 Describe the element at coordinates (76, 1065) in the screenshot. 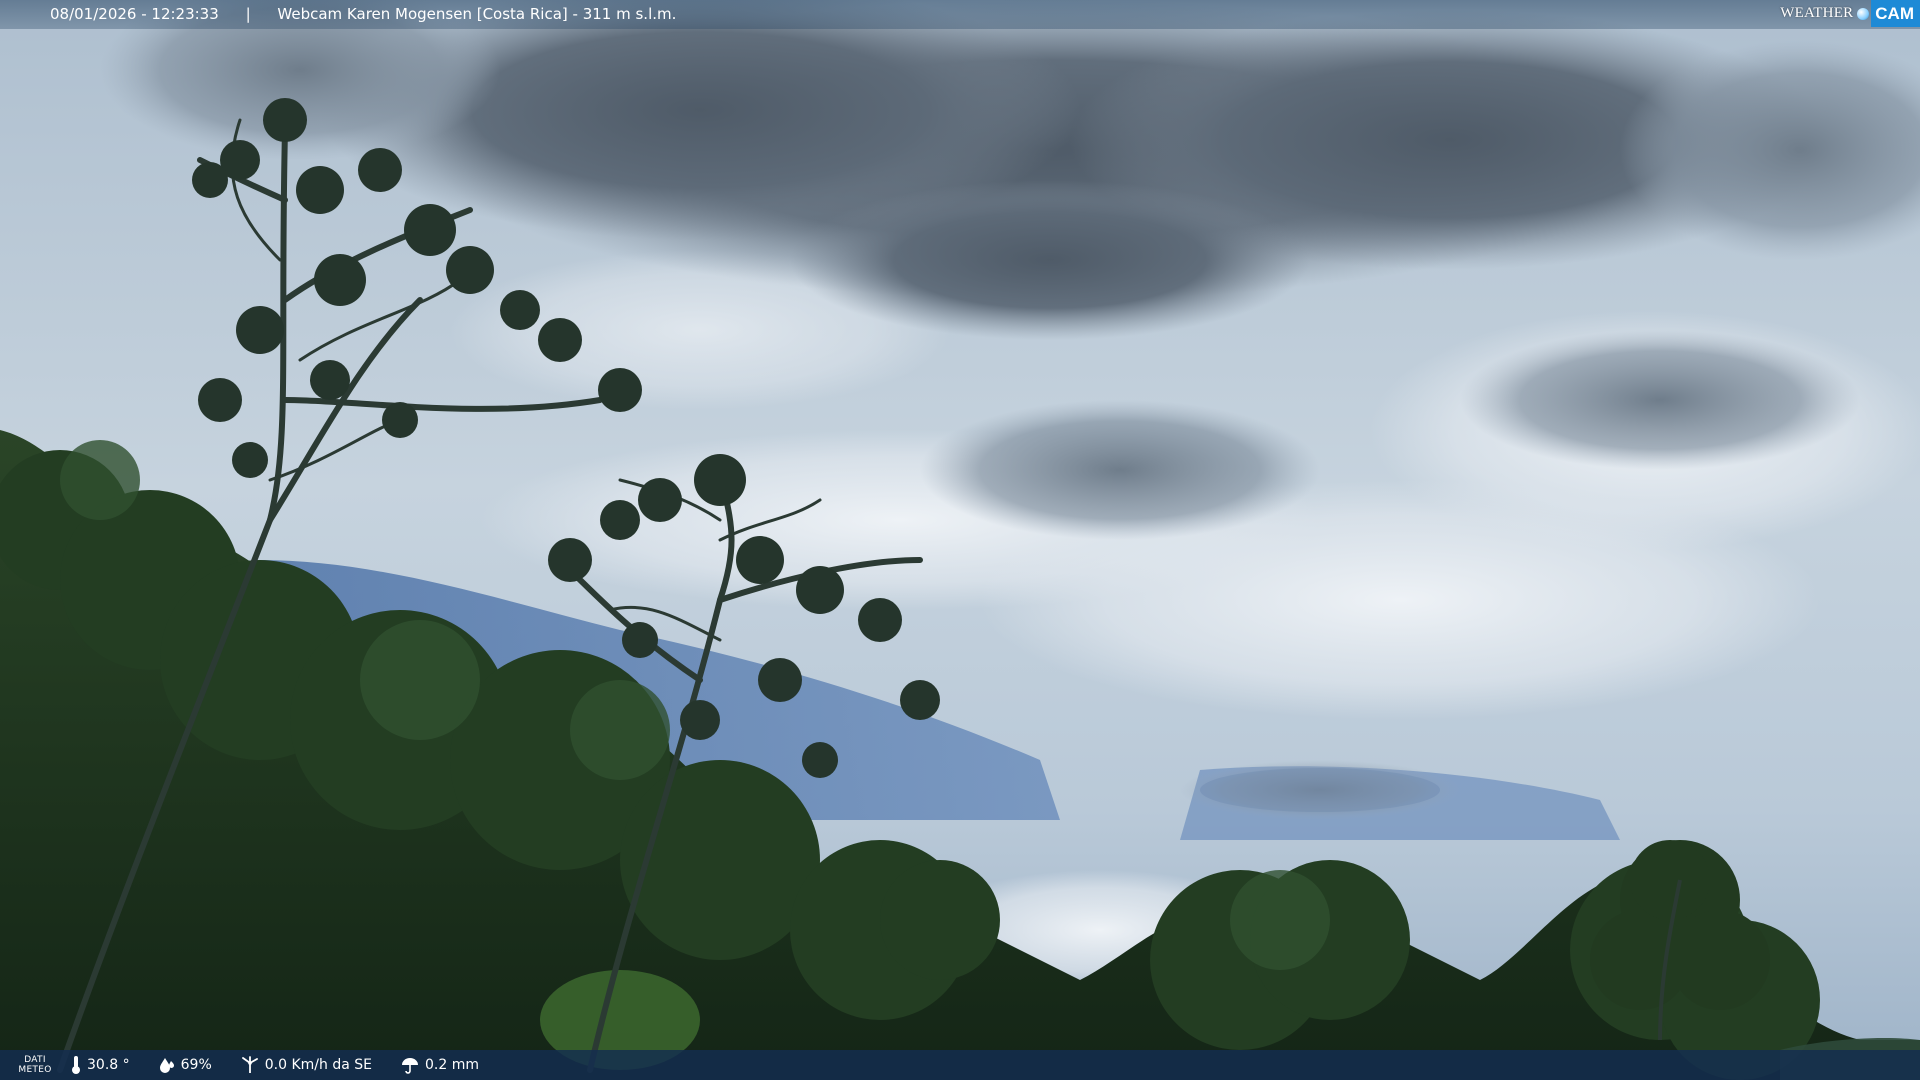

I see `thermometer-icon` at that location.